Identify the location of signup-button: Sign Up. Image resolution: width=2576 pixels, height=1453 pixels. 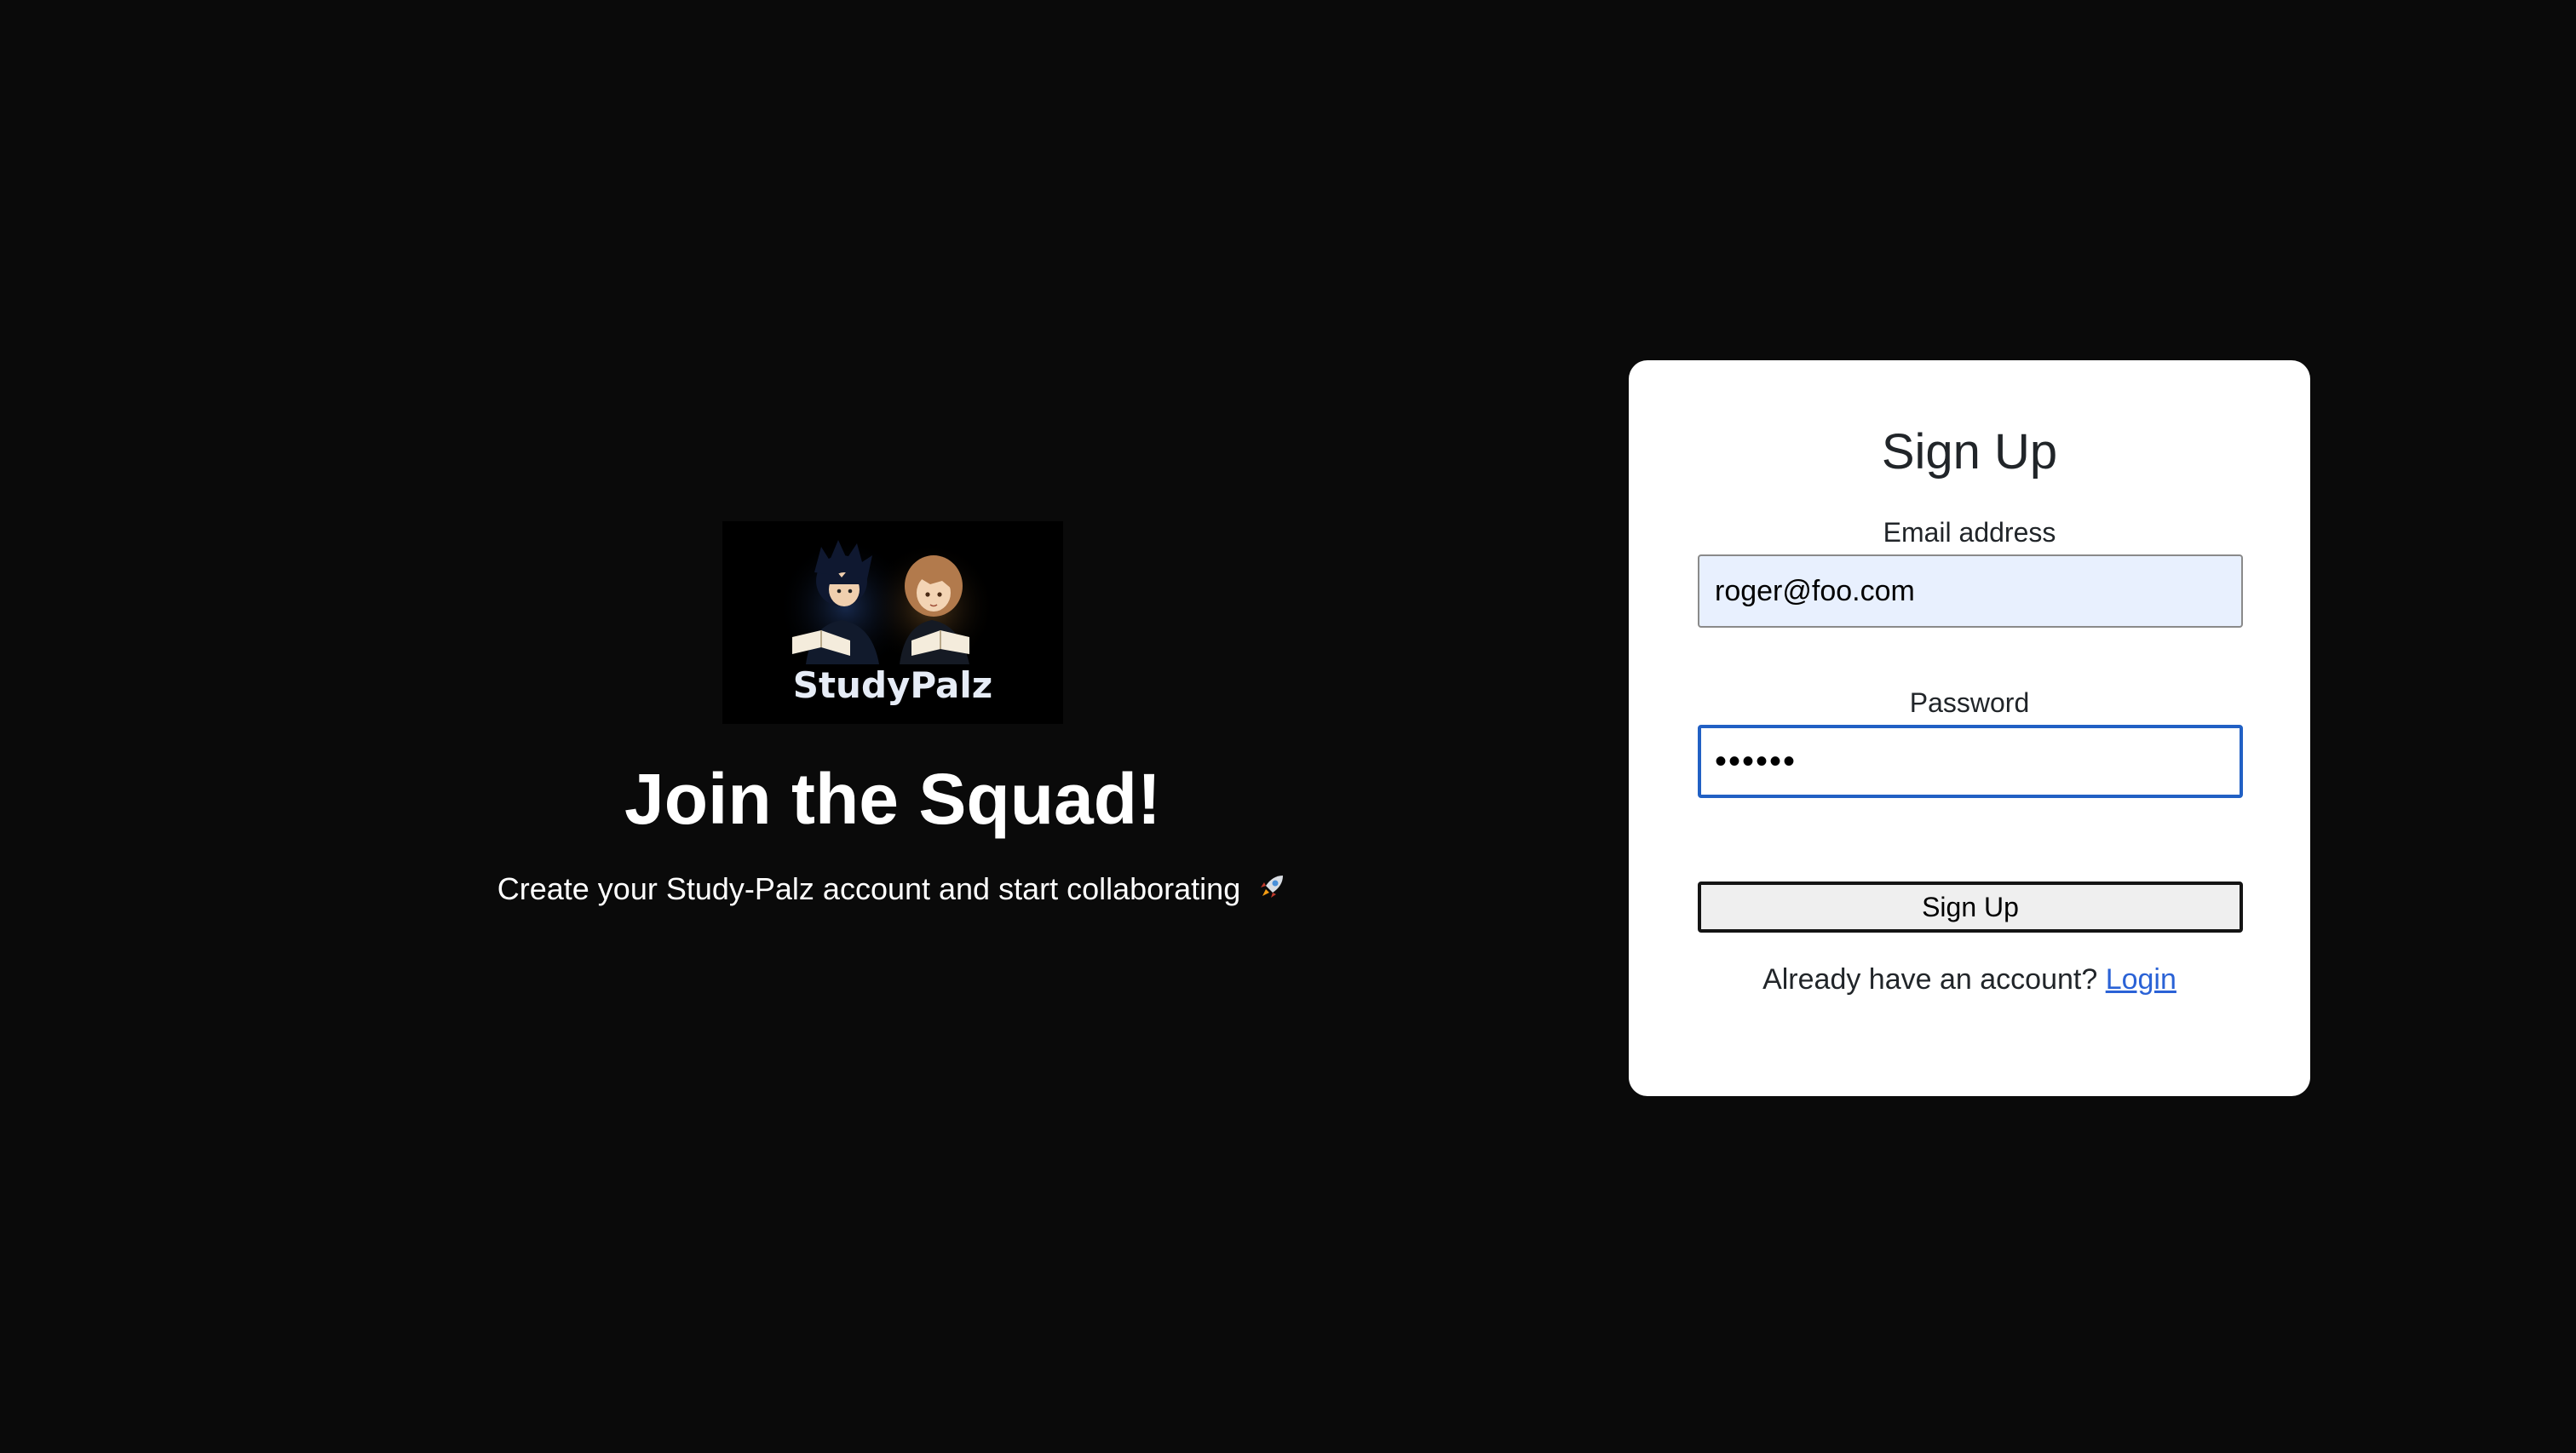
(1971, 907).